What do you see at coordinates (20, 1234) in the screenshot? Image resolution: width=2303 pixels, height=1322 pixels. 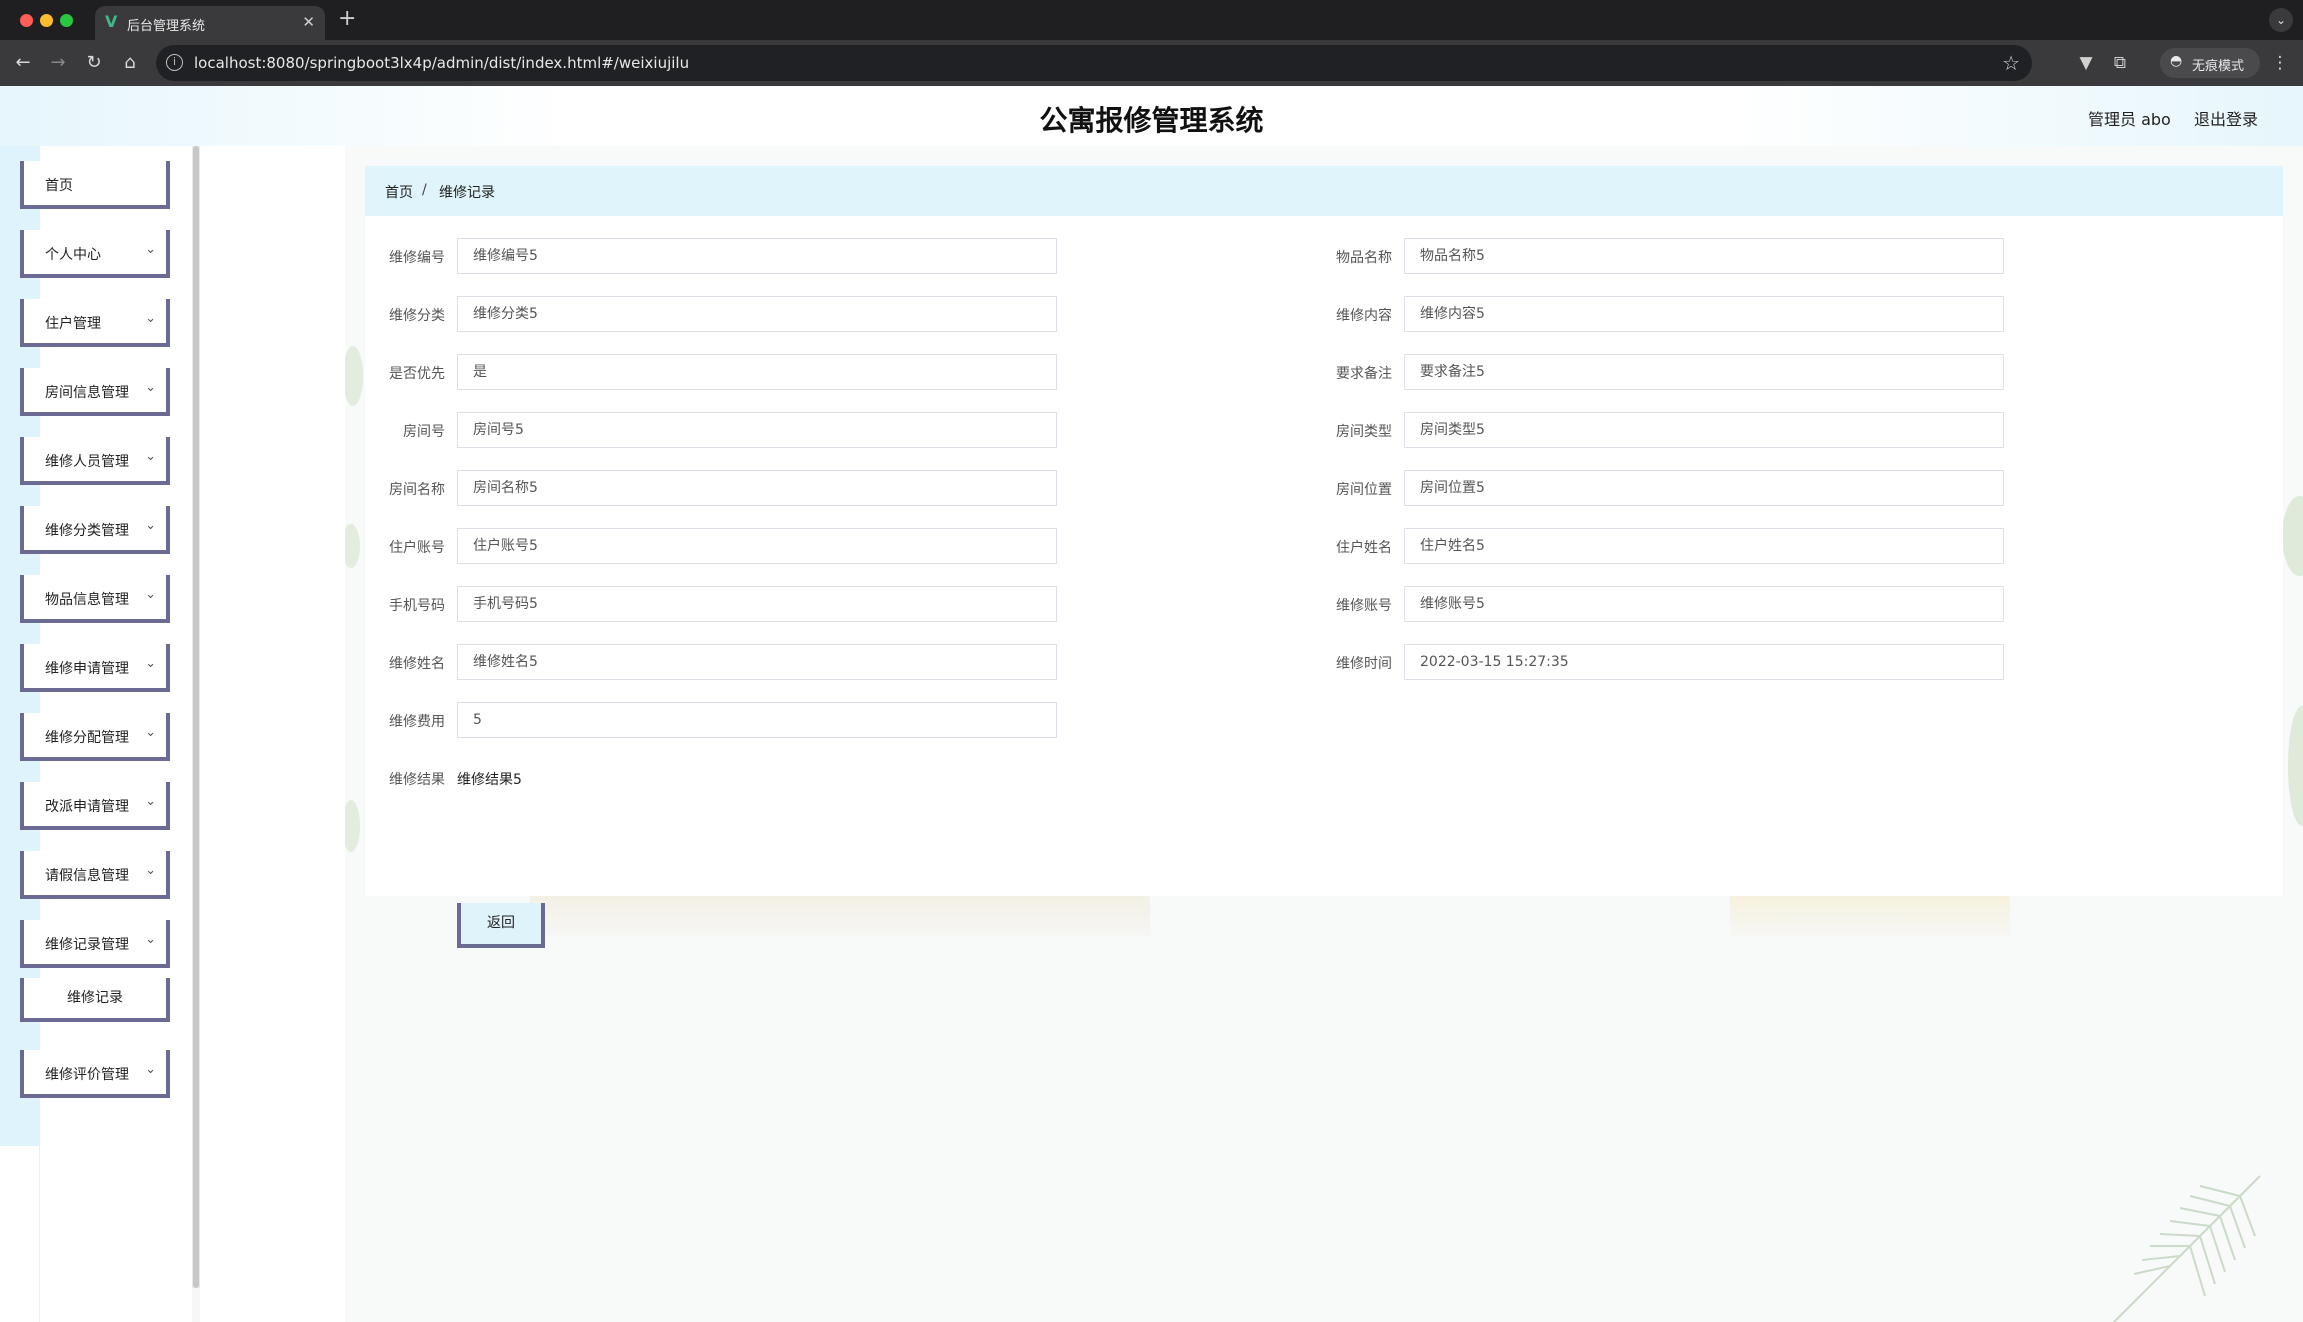 I see `sidebar-footer` at bounding box center [20, 1234].